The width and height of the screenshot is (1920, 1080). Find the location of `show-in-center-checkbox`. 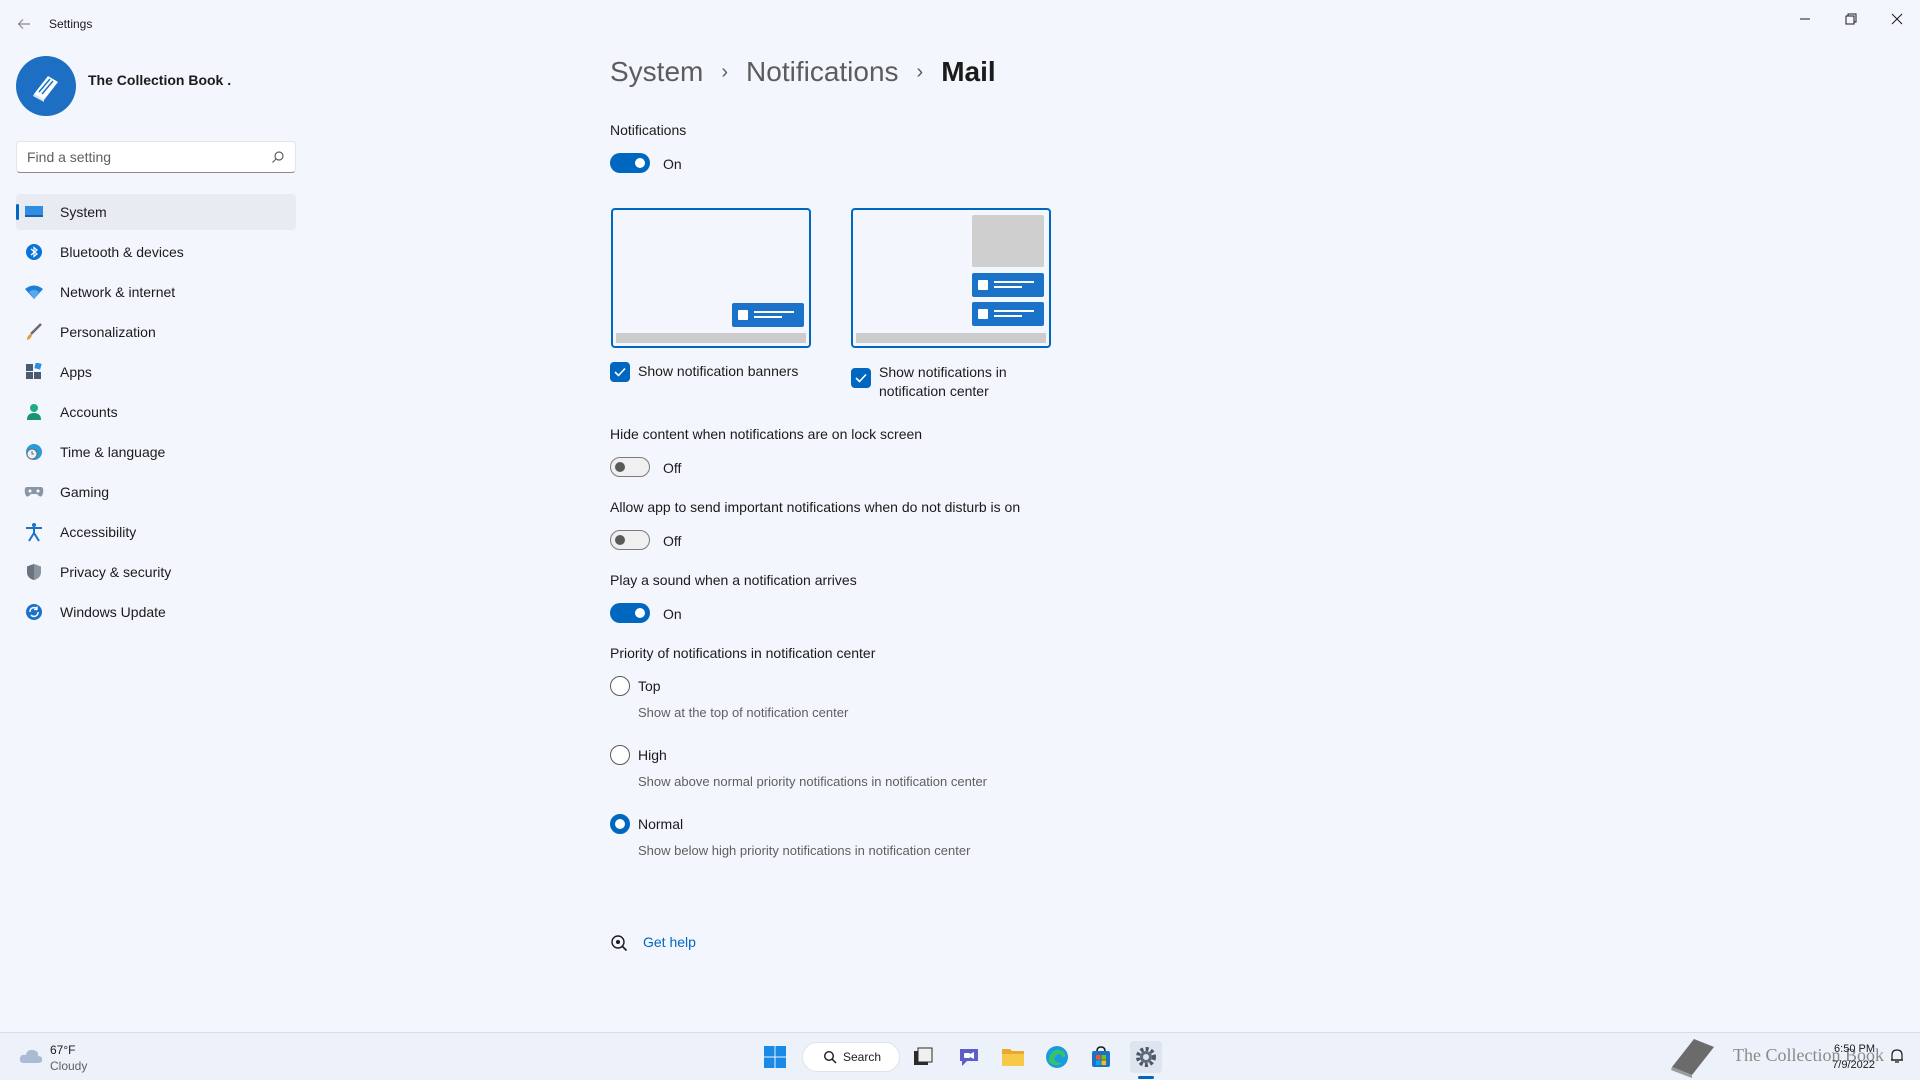

show-in-center-checkbox is located at coordinates (861, 378).